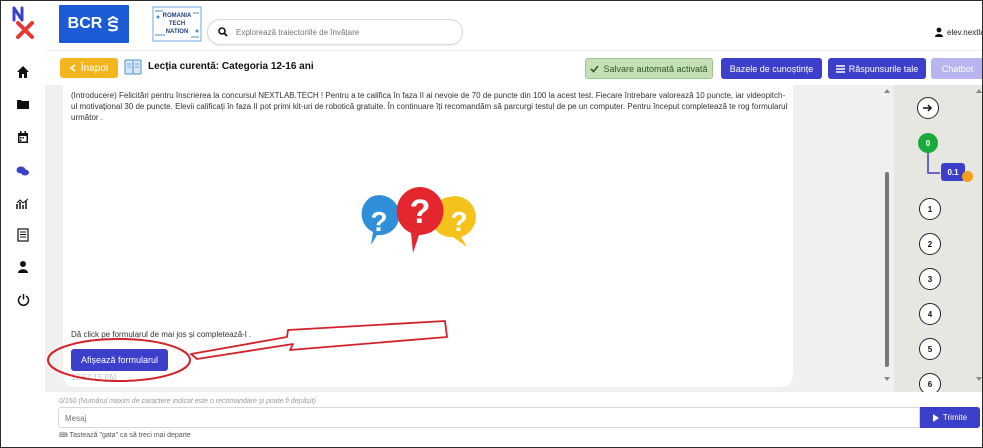  I want to click on show-form-label: Afișează formularul, so click(119, 360).